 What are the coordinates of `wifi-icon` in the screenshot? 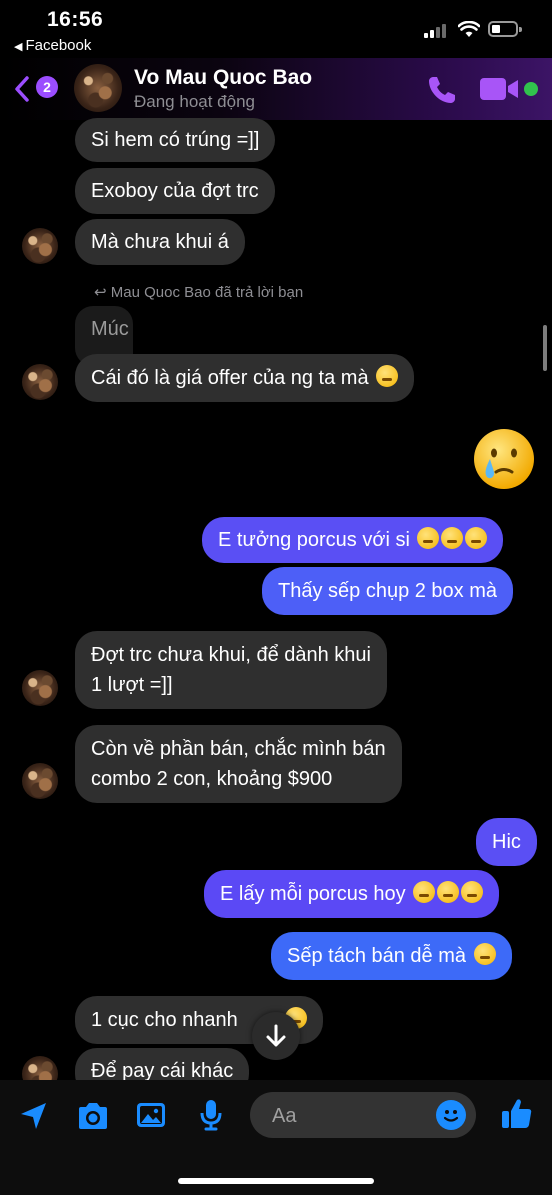 It's located at (469, 29).